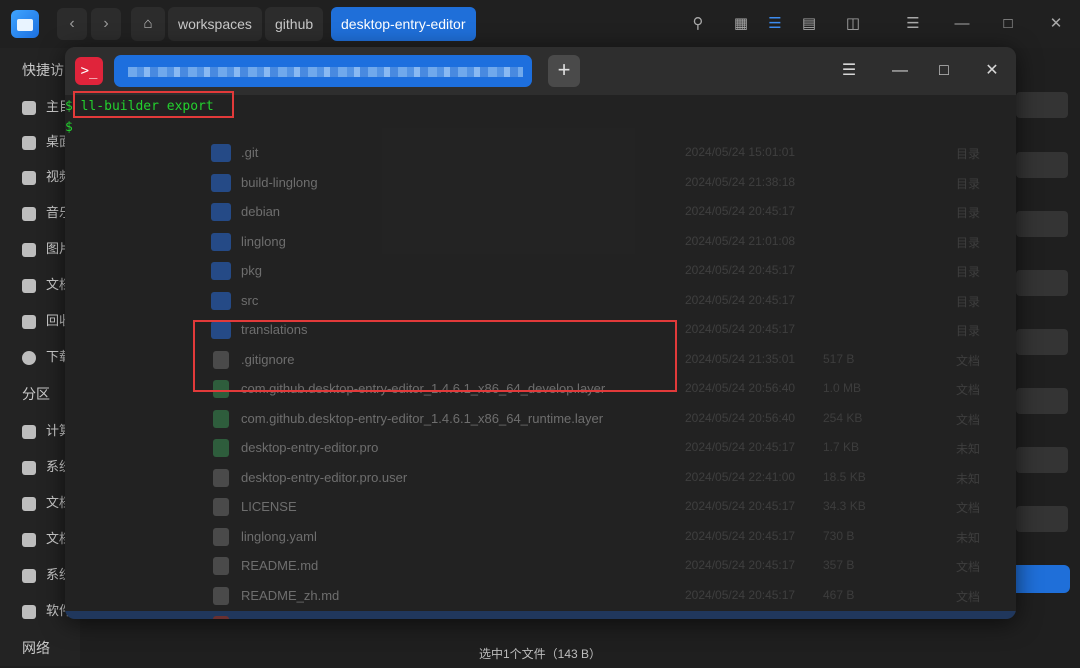 The width and height of the screenshot is (1080, 668). I want to click on forward-button: ›, so click(106, 24).